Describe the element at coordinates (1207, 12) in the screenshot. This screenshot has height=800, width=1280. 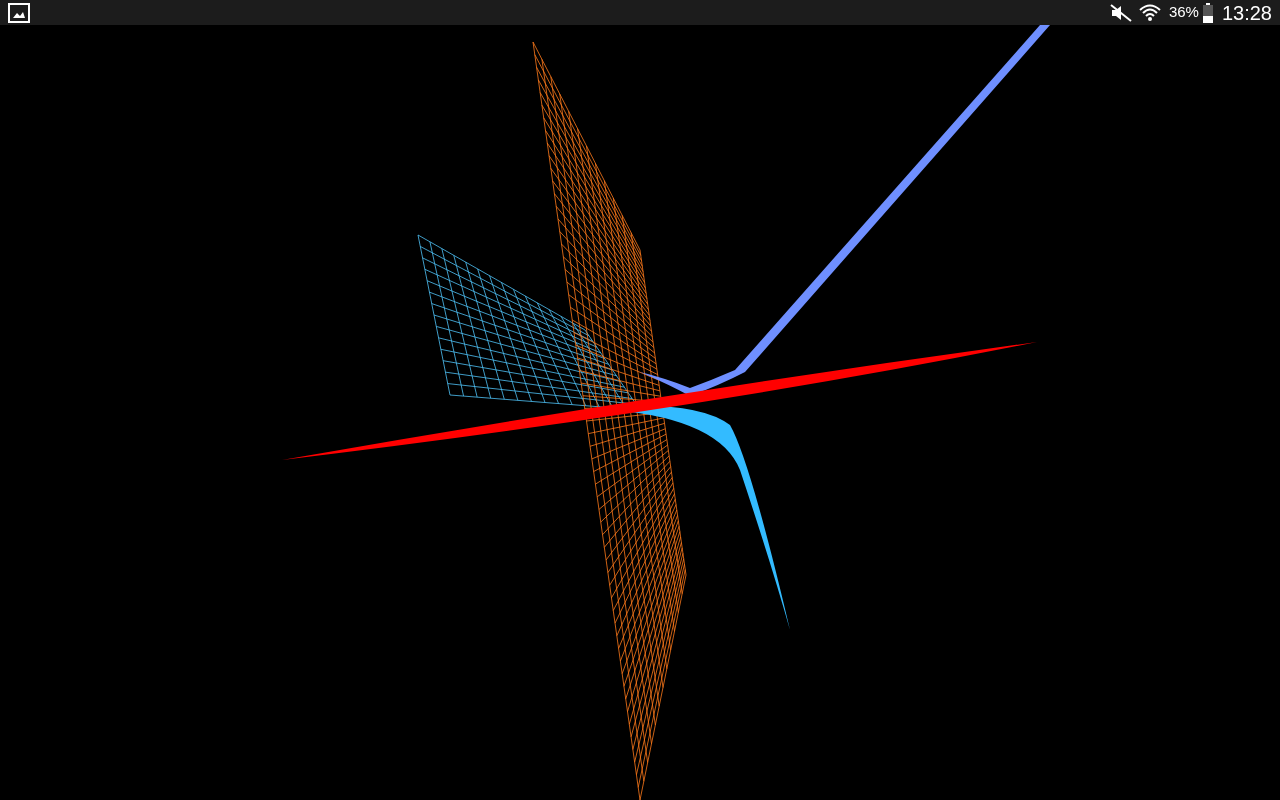
I see `battery-icon` at that location.